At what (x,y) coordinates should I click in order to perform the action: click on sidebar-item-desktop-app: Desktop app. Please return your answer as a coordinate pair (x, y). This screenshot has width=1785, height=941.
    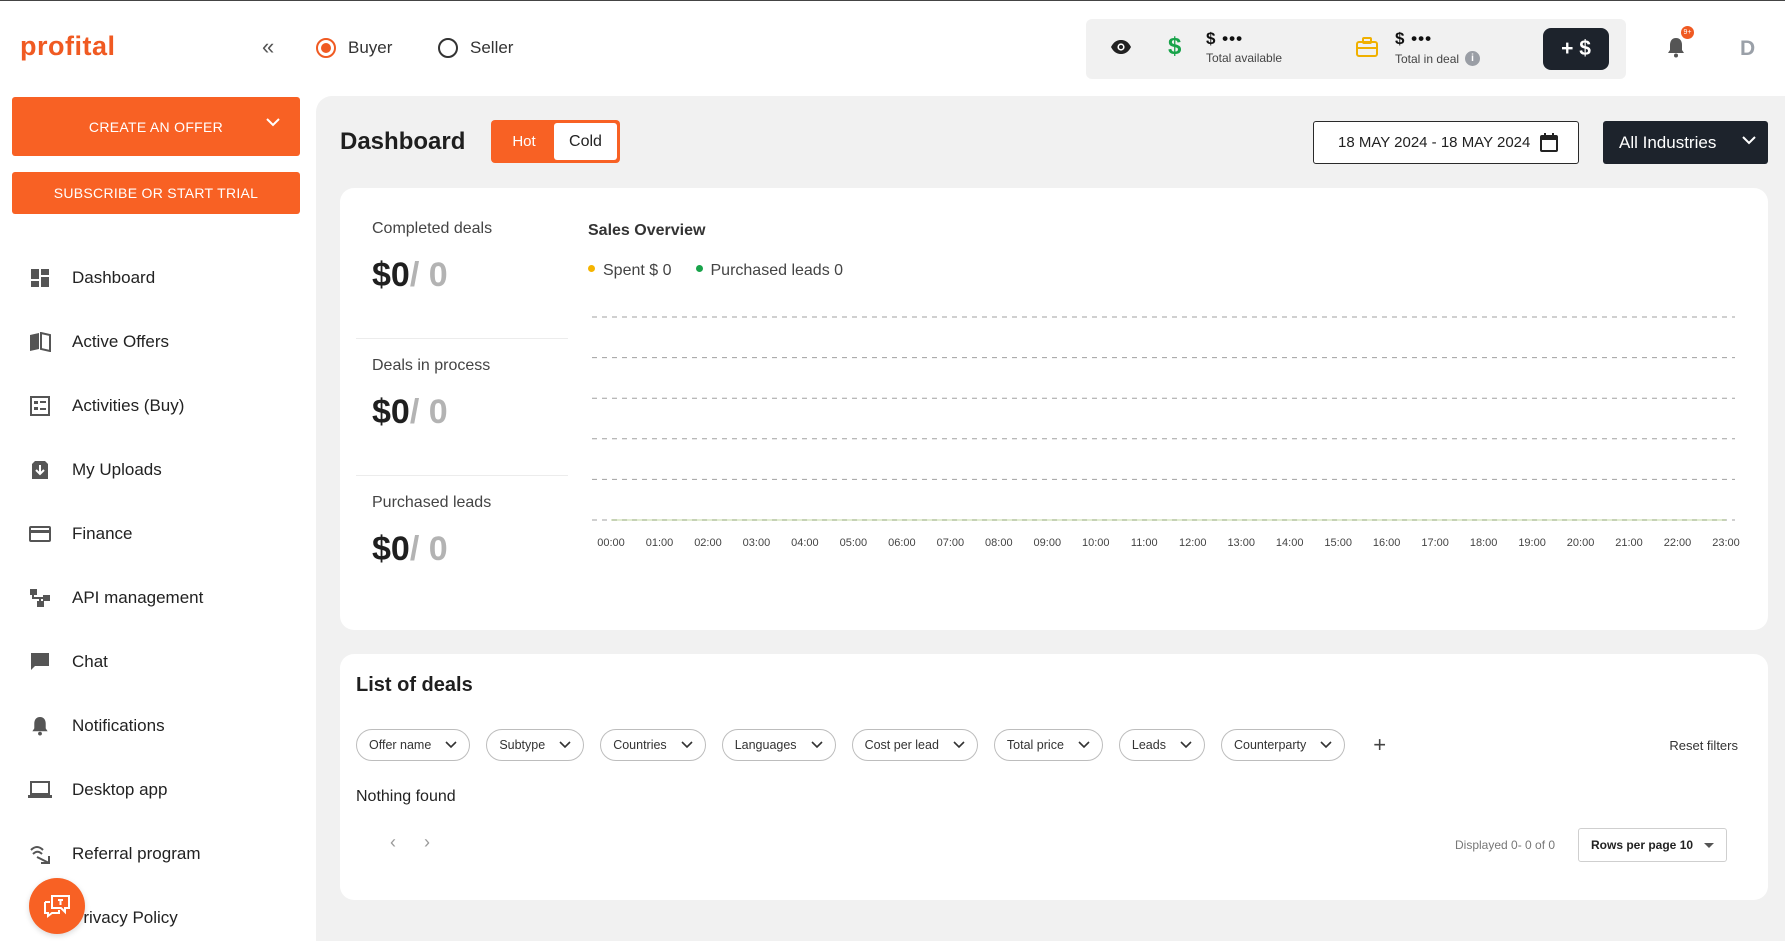
    Looking at the image, I should click on (158, 790).